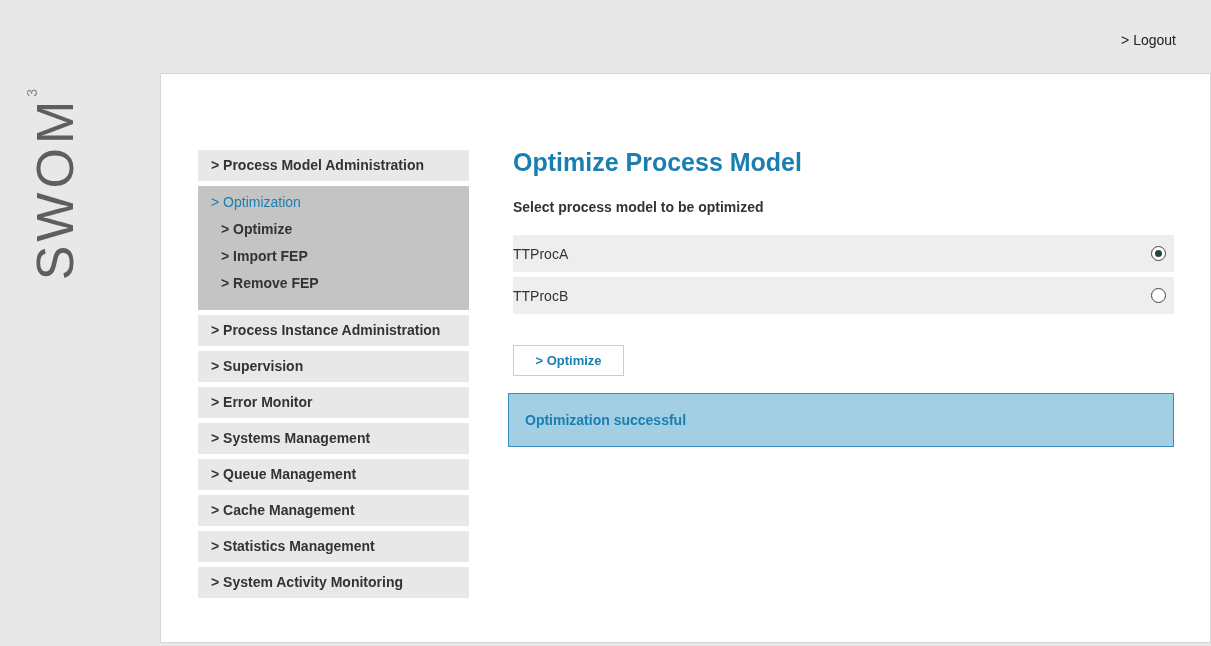 This screenshot has width=1211, height=646. Describe the element at coordinates (639, 207) in the screenshot. I see `instruction-text: Select process model to be optimized` at that location.